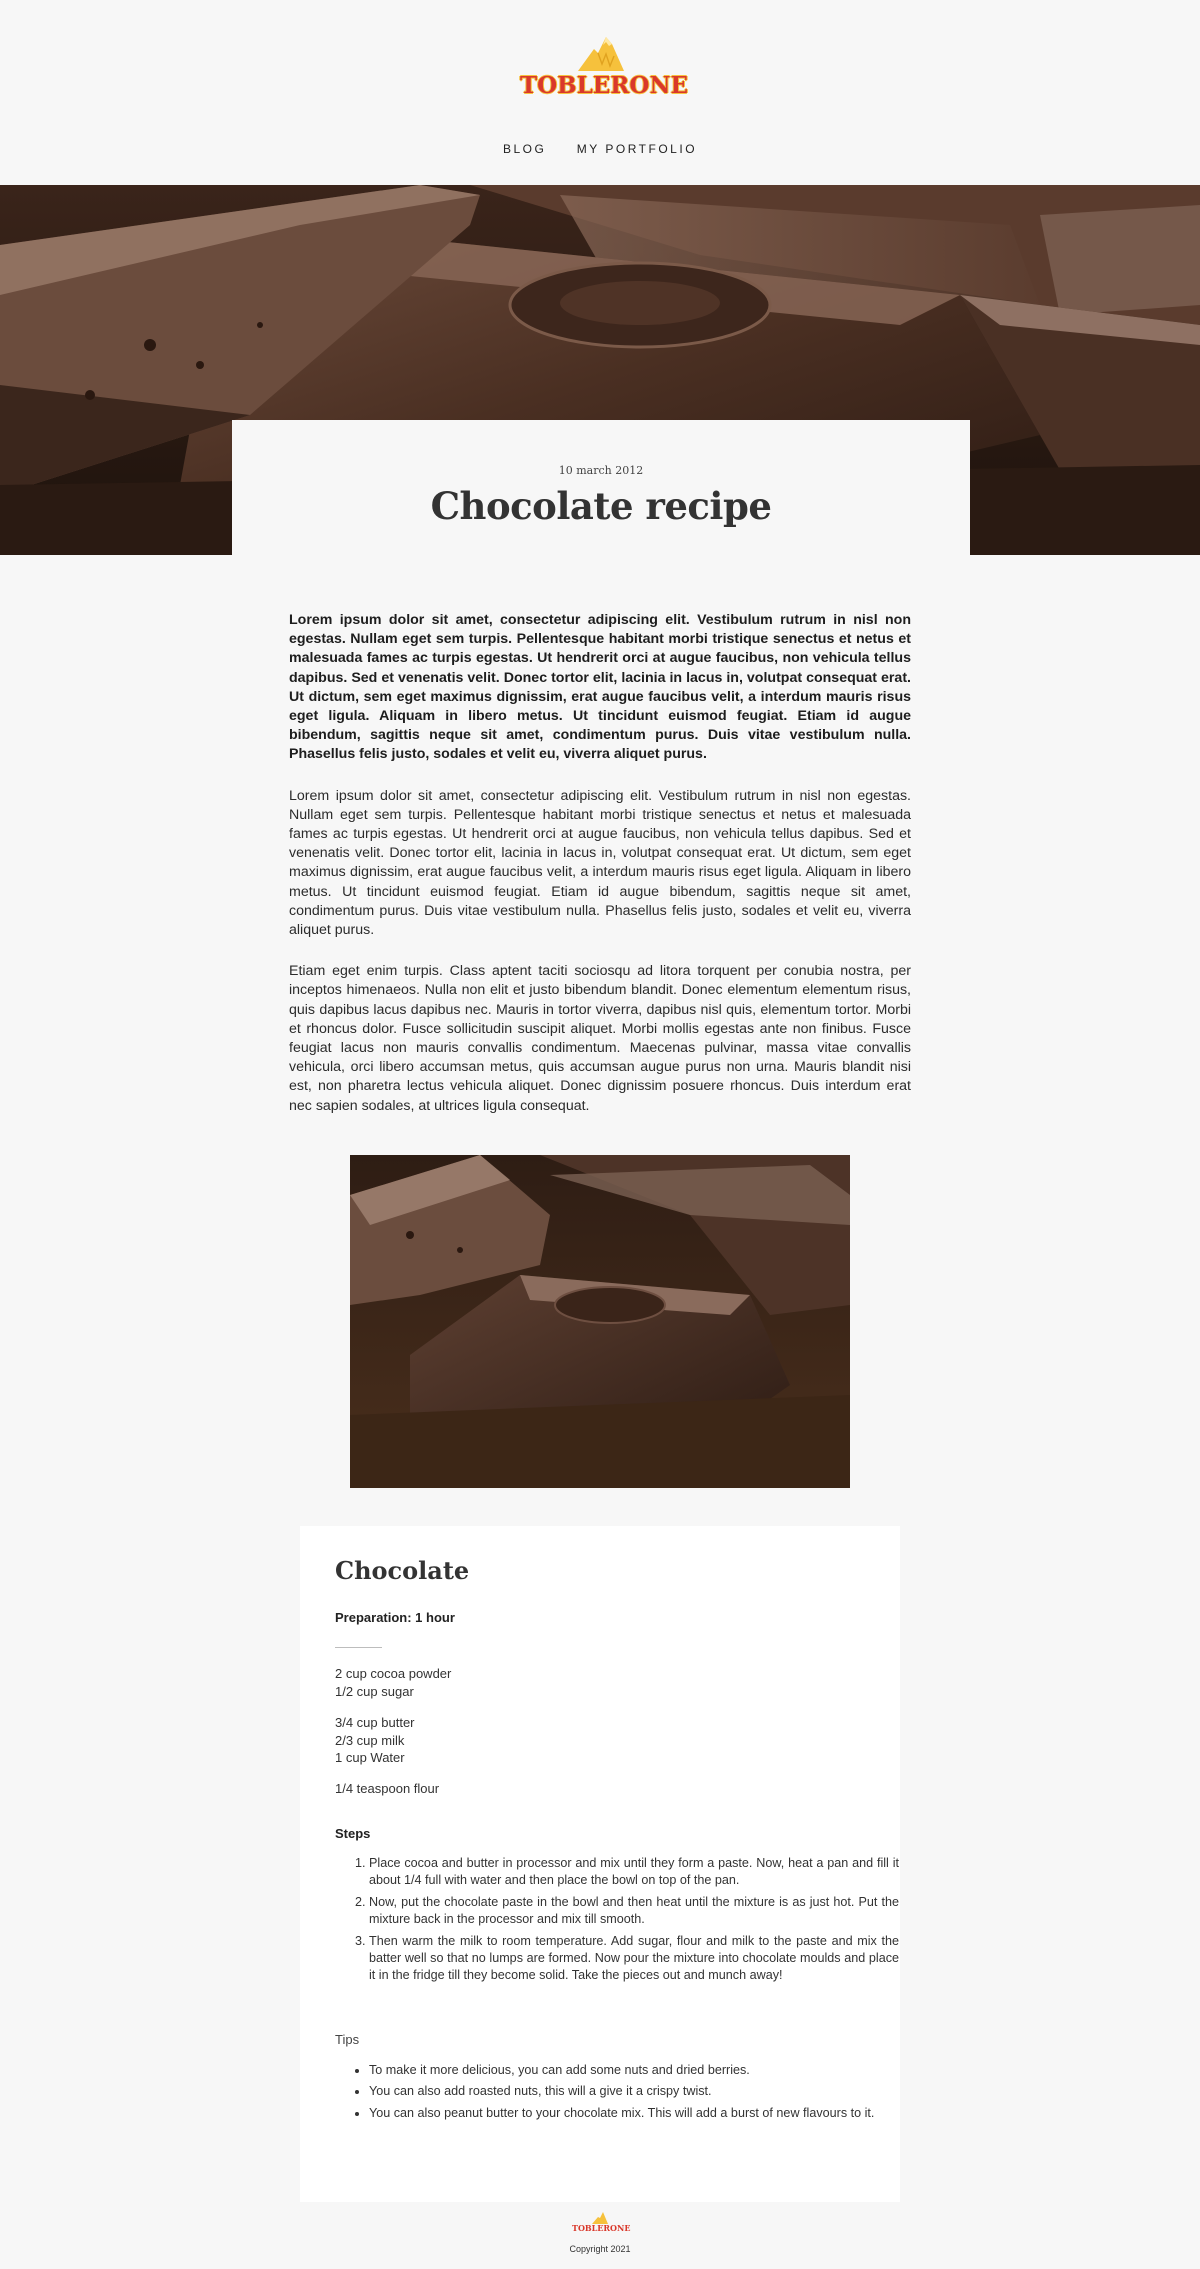  What do you see at coordinates (601, 2228) in the screenshot?
I see `footer-wordmark: TOBLERONE` at bounding box center [601, 2228].